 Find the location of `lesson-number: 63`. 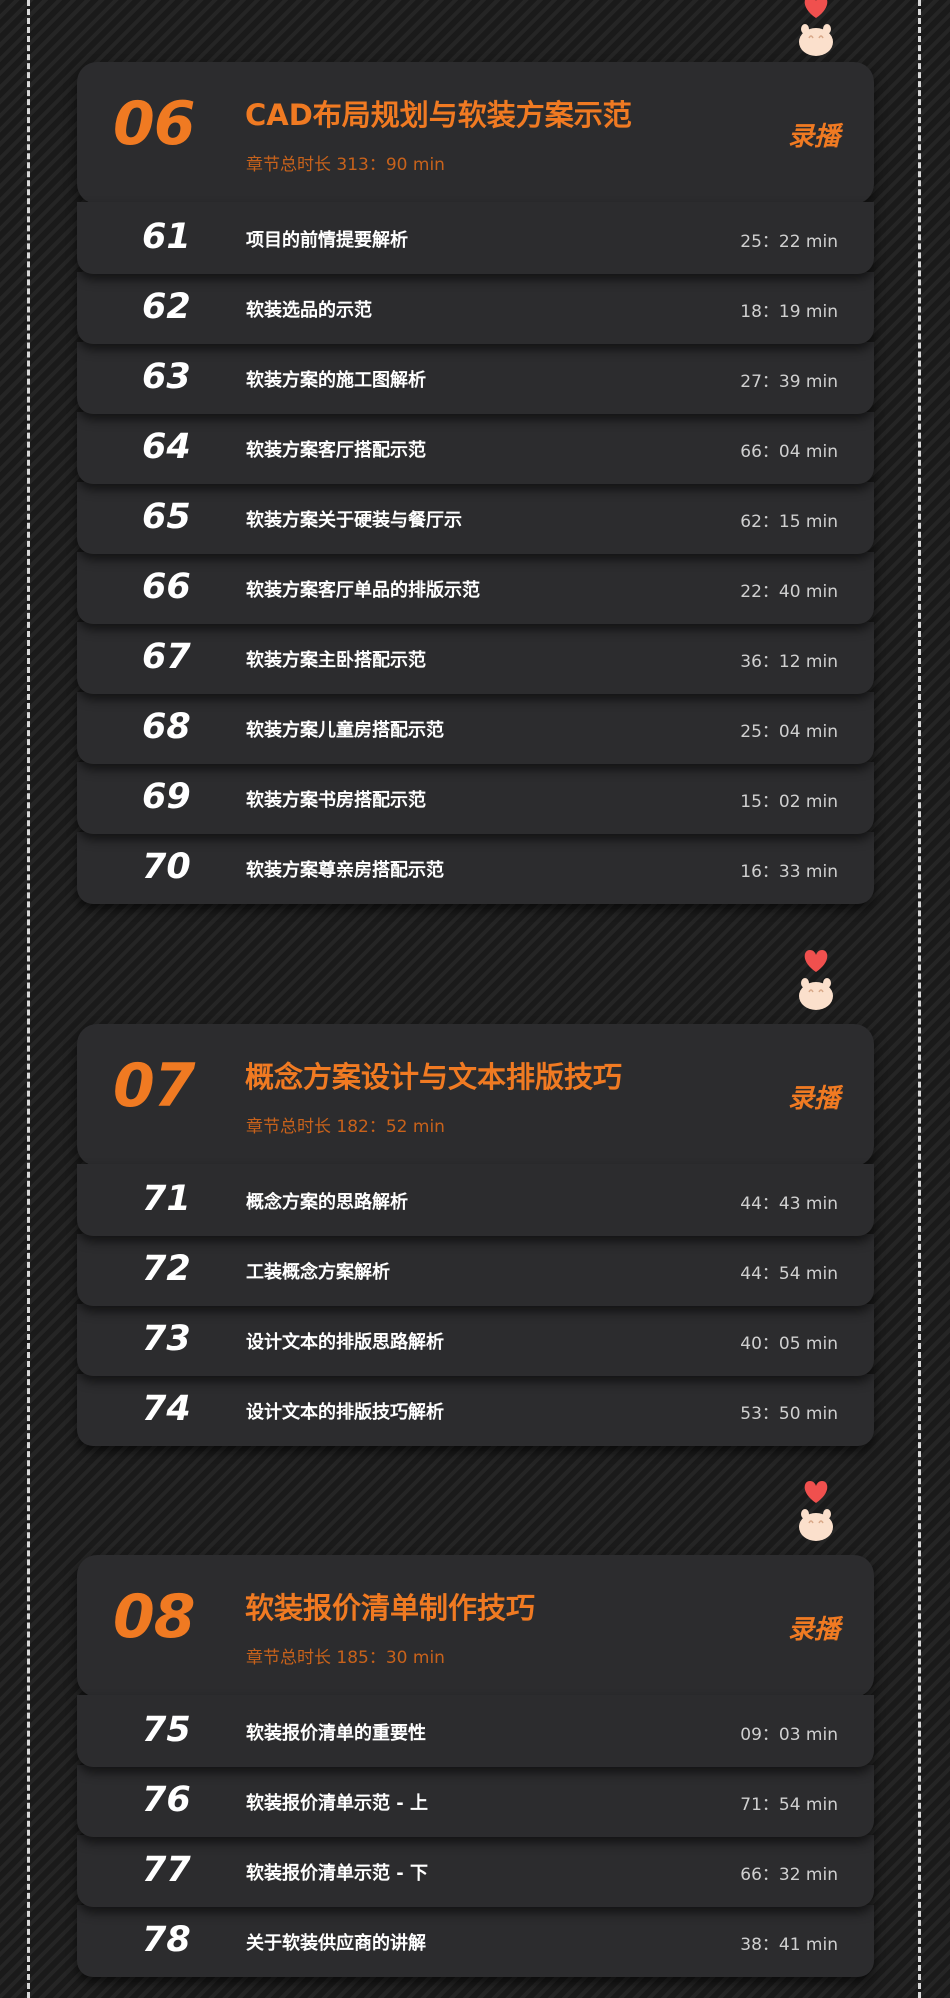

lesson-number: 63 is located at coordinates (166, 377).